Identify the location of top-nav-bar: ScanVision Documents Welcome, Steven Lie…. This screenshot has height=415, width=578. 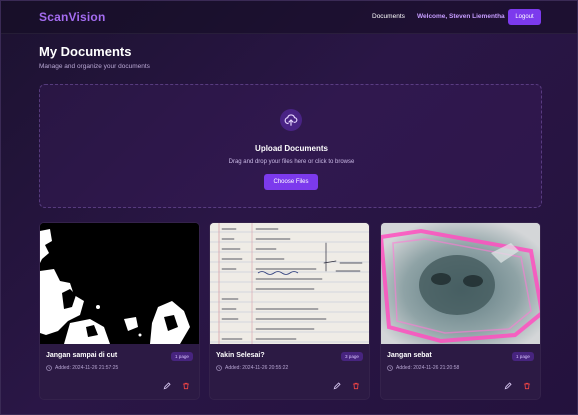
(289, 17).